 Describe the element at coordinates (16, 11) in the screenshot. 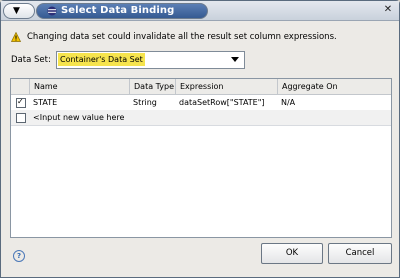

I see `chevron-down-icon: ▼` at that location.